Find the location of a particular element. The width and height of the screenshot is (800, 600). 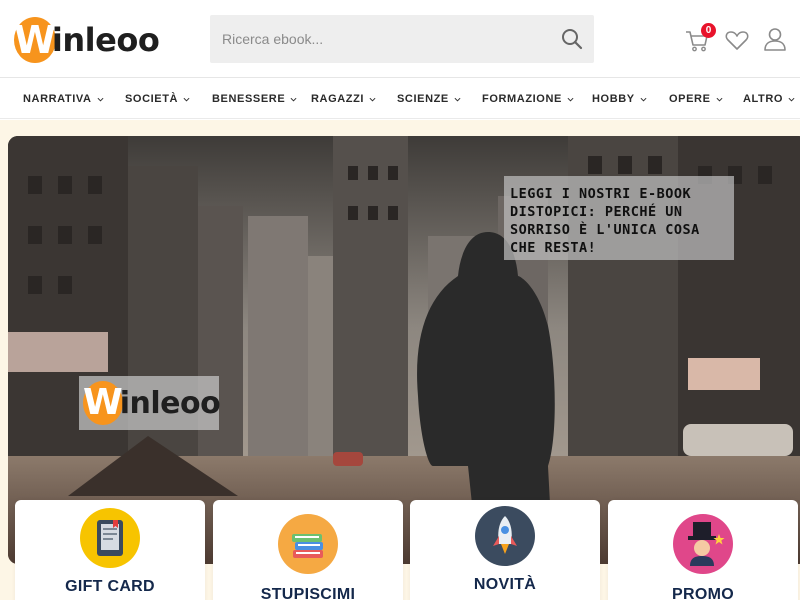

rocket-icon is located at coordinates (505, 536).